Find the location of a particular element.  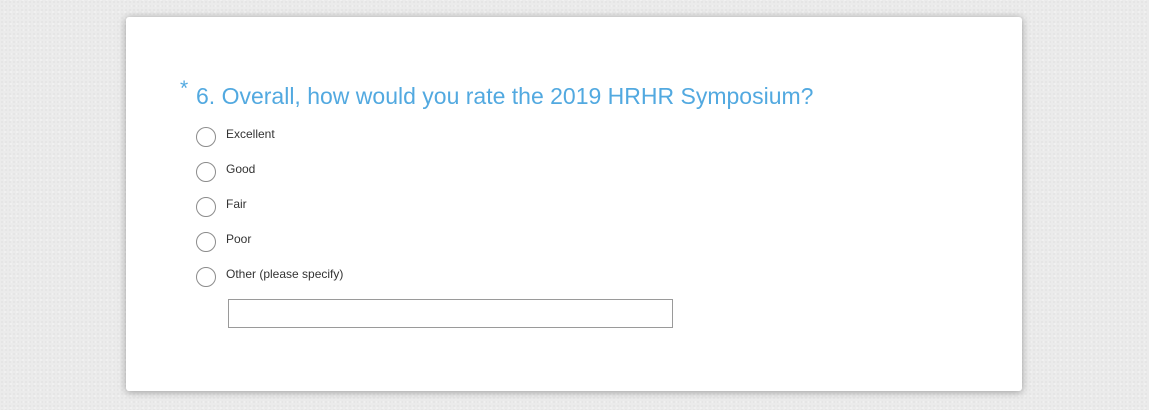

radio-button-good is located at coordinates (206, 172).